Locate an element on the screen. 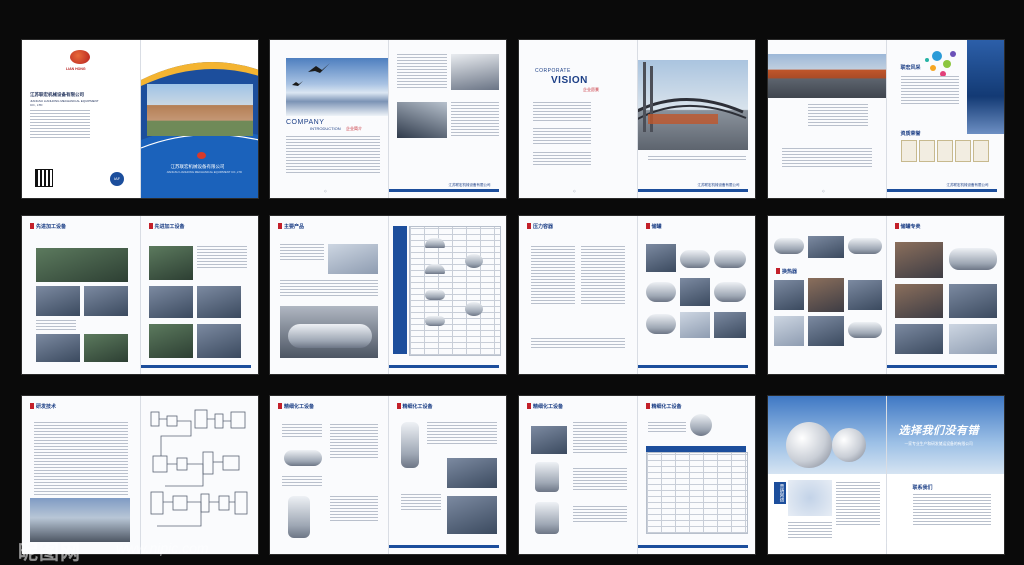  watermark-brand: 昵图网 is located at coordinates (49, 553).